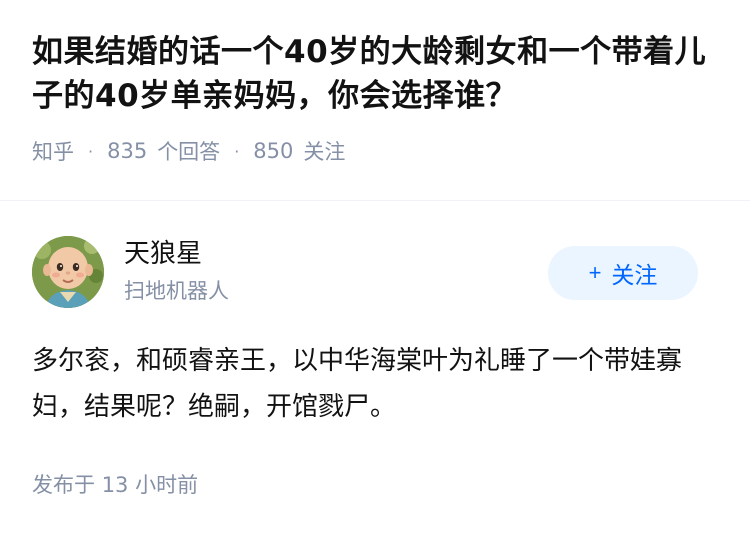  Describe the element at coordinates (63, 485) in the screenshot. I see `timestamp-prefix: 发布于` at that location.